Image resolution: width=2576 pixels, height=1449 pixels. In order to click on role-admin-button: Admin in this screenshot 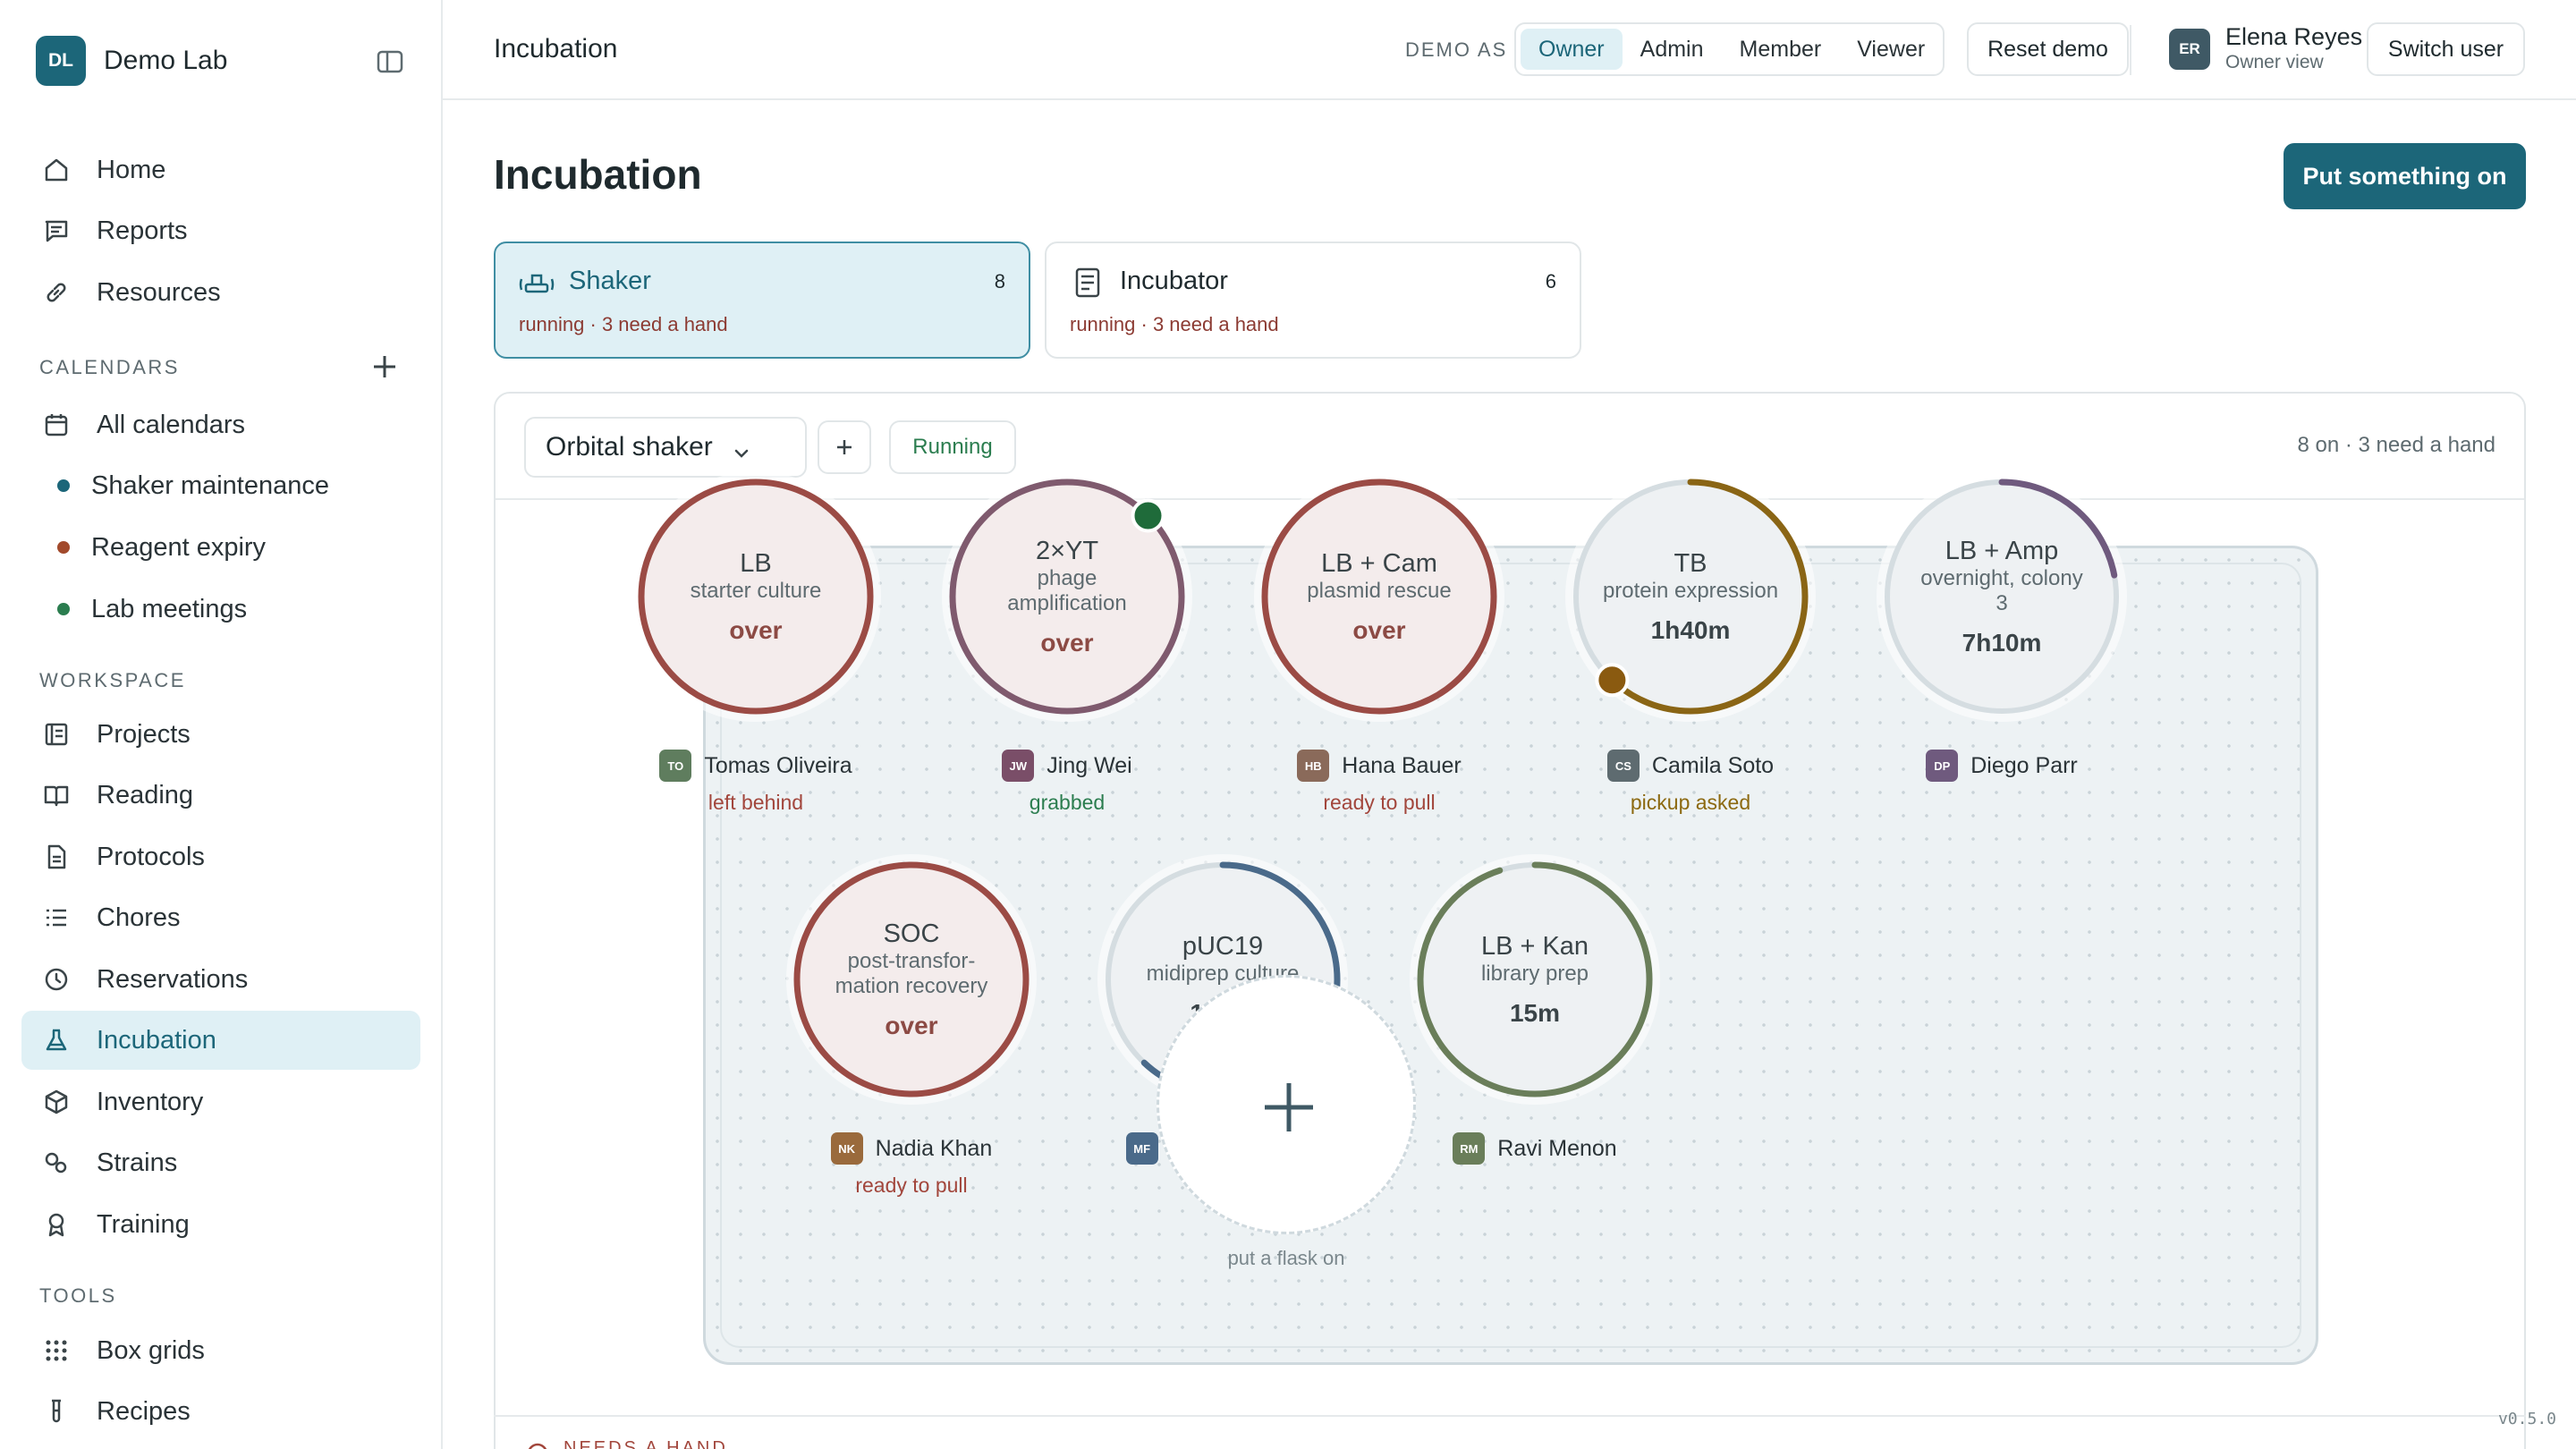, I will do `click(1672, 49)`.